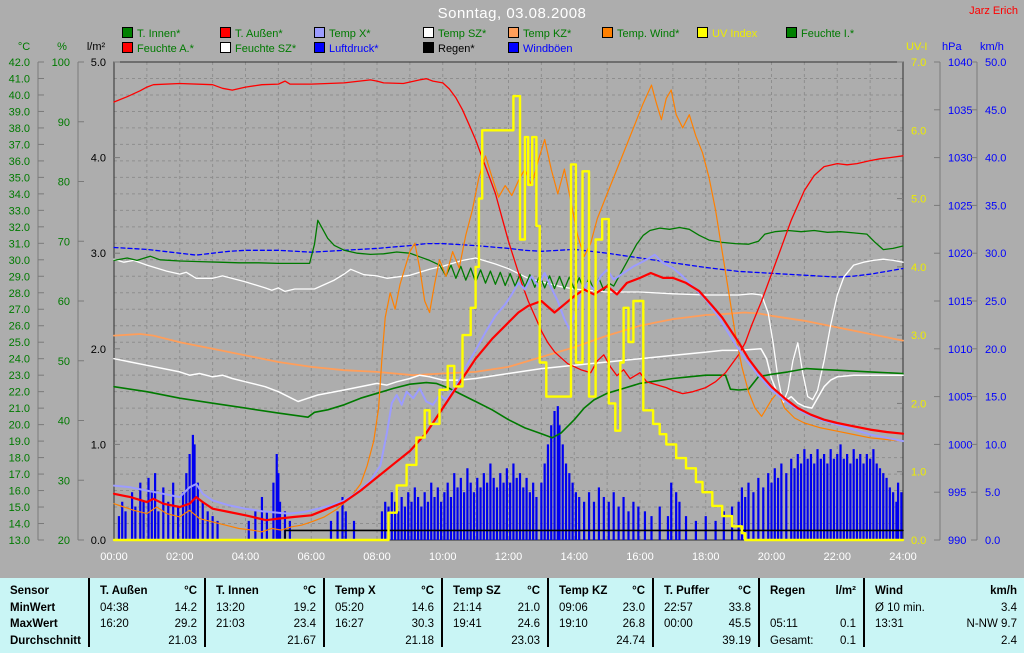  I want to click on axis-tick-label: 7.0, so click(918, 63).